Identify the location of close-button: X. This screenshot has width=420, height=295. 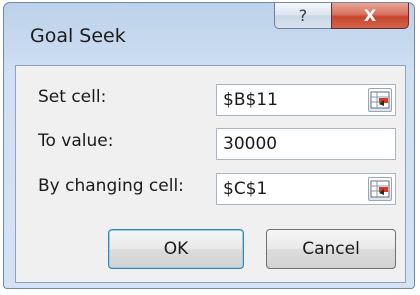
(370, 16).